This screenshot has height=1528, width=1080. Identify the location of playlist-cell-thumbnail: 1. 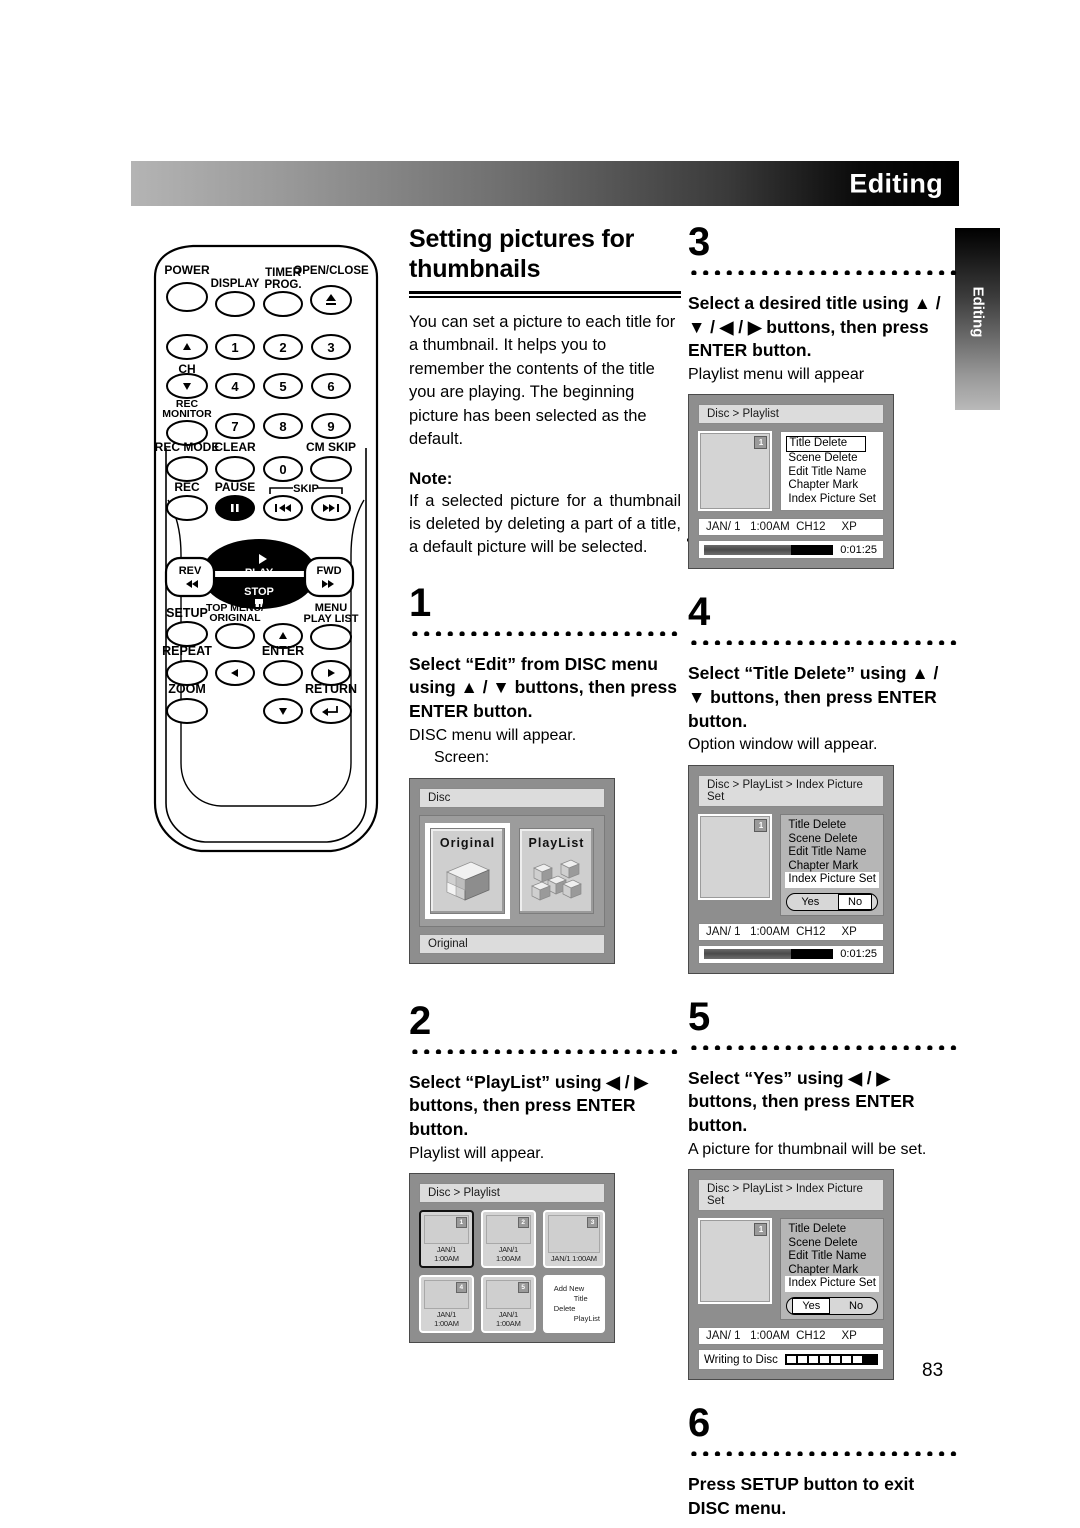
(446, 1230).